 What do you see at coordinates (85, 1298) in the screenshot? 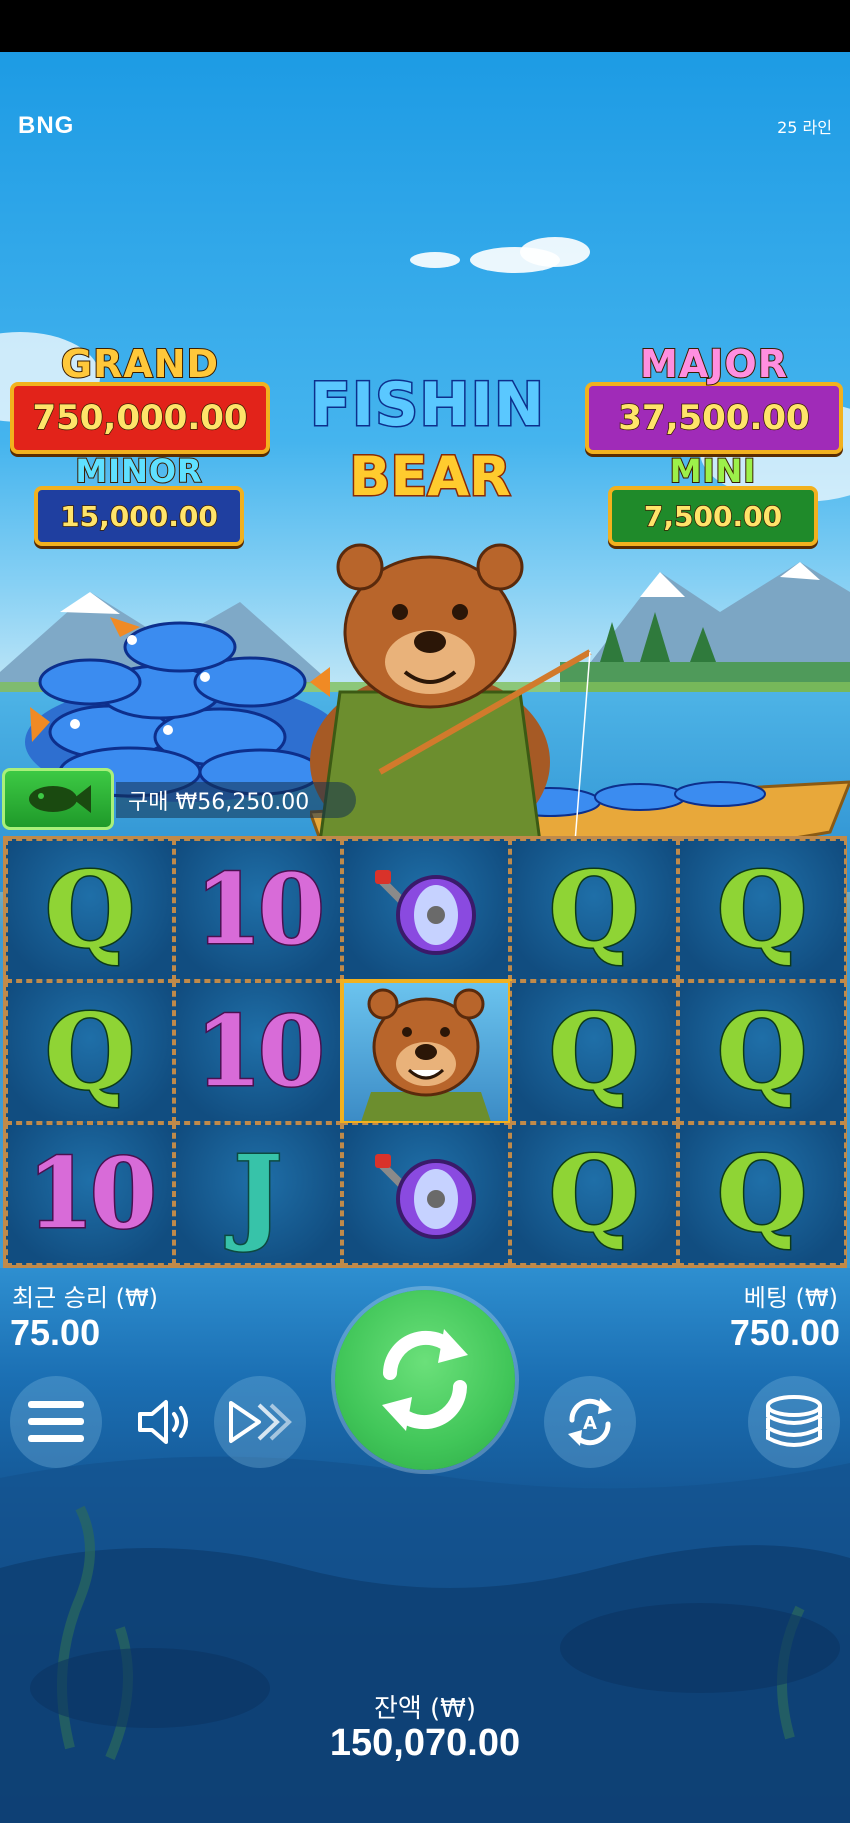
I see `last-win-label: 최근 승리 (₩)` at bounding box center [85, 1298].